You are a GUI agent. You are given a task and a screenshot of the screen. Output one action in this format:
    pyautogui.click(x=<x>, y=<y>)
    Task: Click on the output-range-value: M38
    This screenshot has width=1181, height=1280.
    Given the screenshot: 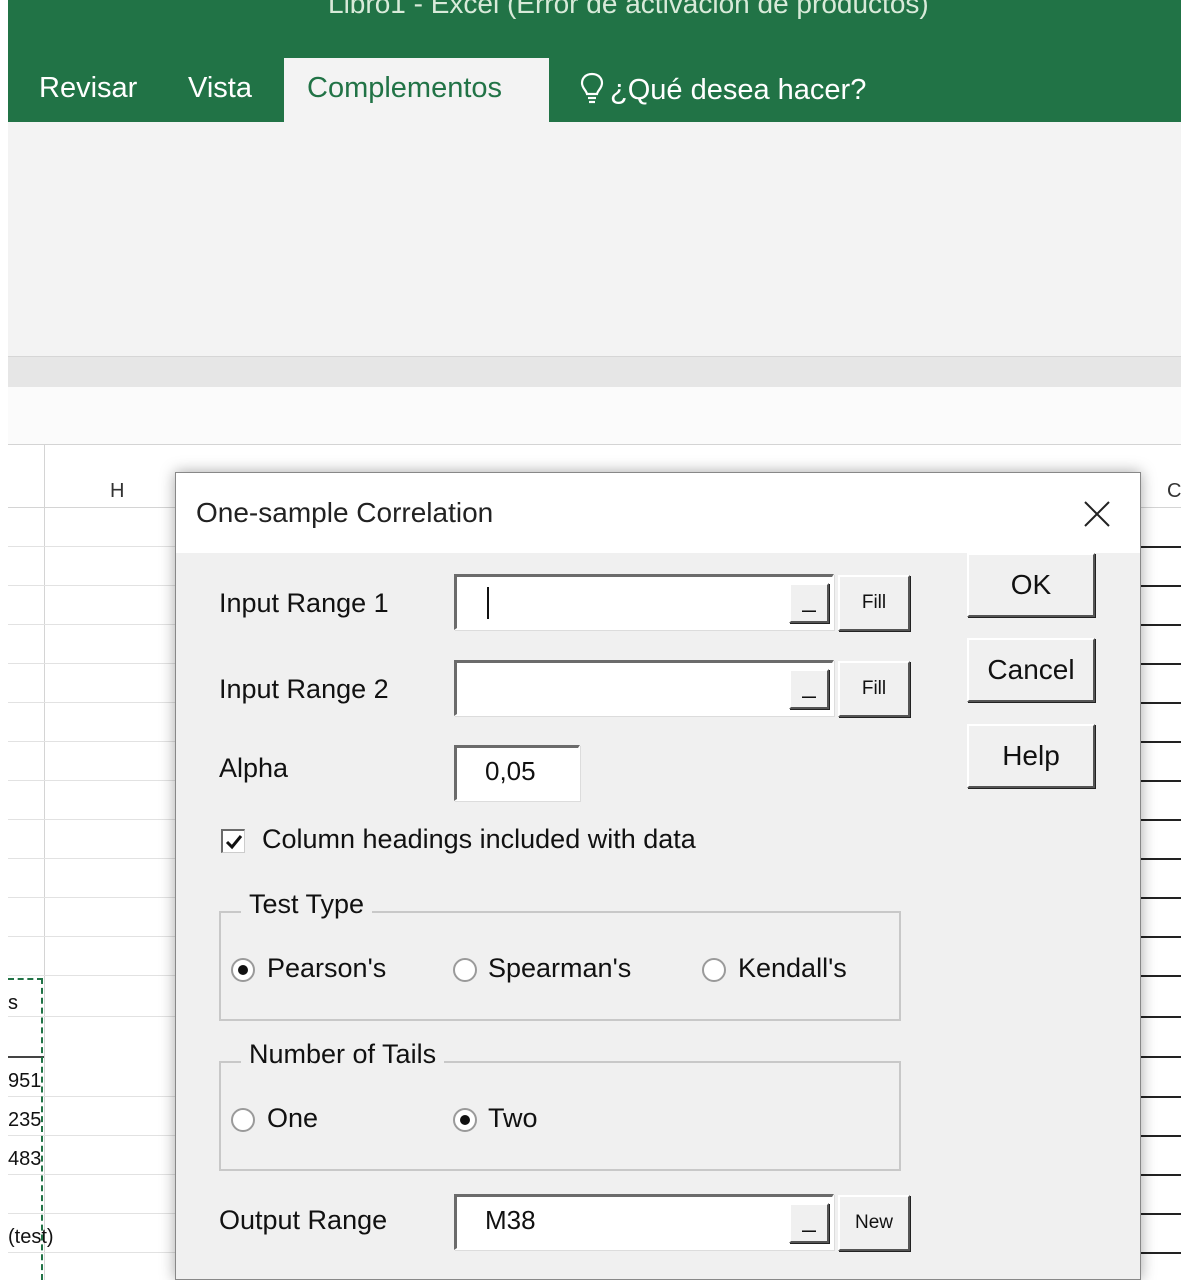 What is the action you would take?
    pyautogui.click(x=510, y=1220)
    